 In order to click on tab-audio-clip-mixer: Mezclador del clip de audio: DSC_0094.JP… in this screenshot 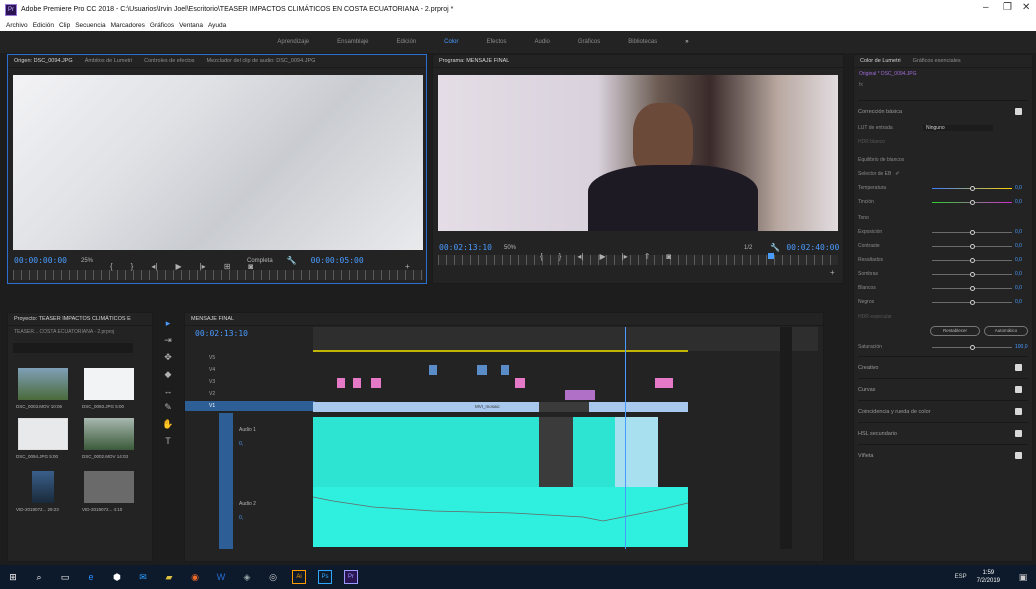, I will do `click(261, 61)`.